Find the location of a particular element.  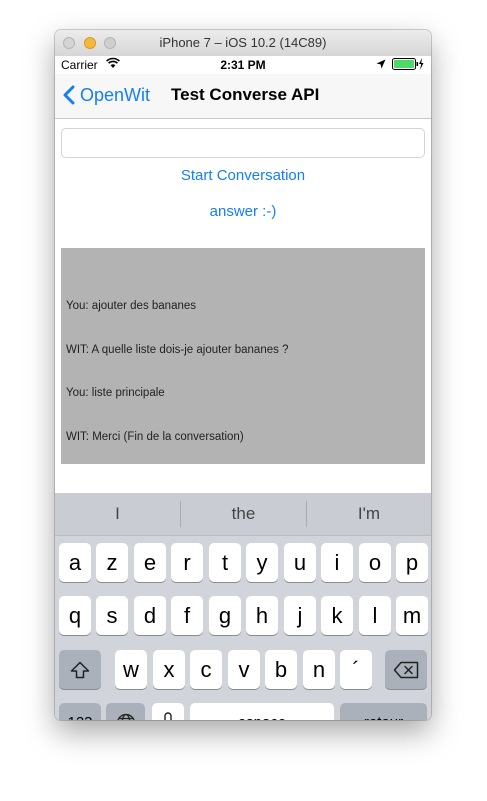

back-button: OpenWit is located at coordinates (106, 95).